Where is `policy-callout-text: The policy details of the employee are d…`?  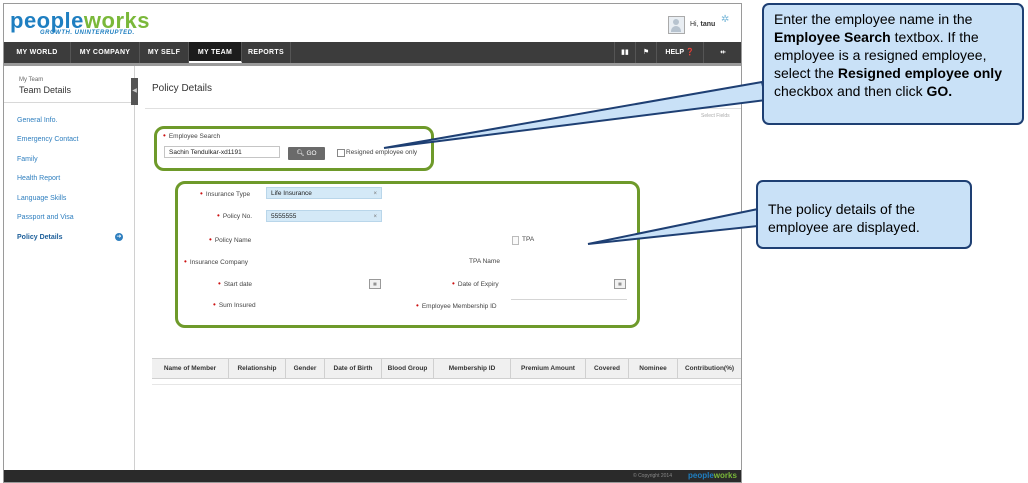
policy-callout-text: The policy details of the employee are d… is located at coordinates (844, 218).